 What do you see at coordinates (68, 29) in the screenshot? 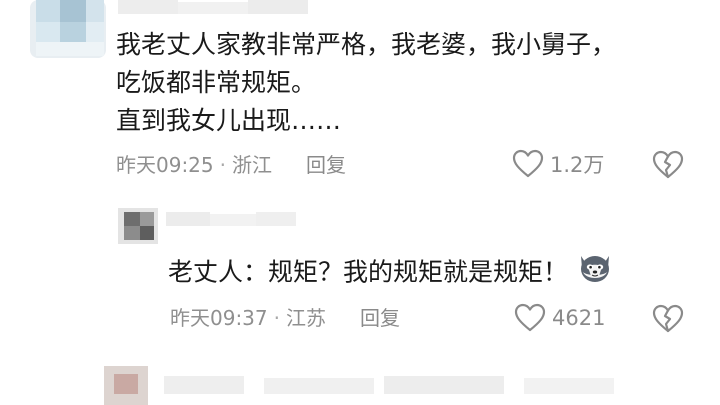
I see `avatar` at bounding box center [68, 29].